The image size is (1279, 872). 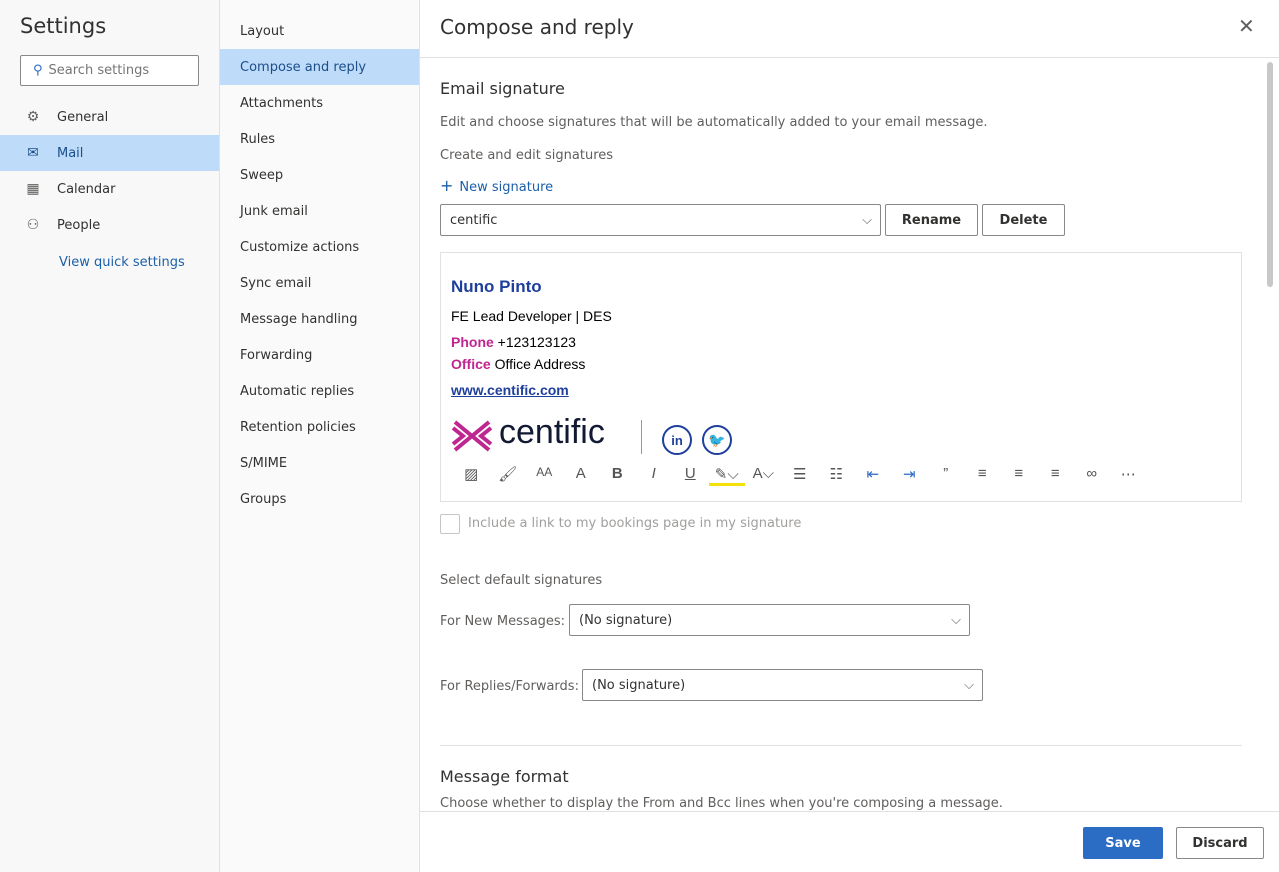 I want to click on bold-icon: B, so click(x=617, y=475).